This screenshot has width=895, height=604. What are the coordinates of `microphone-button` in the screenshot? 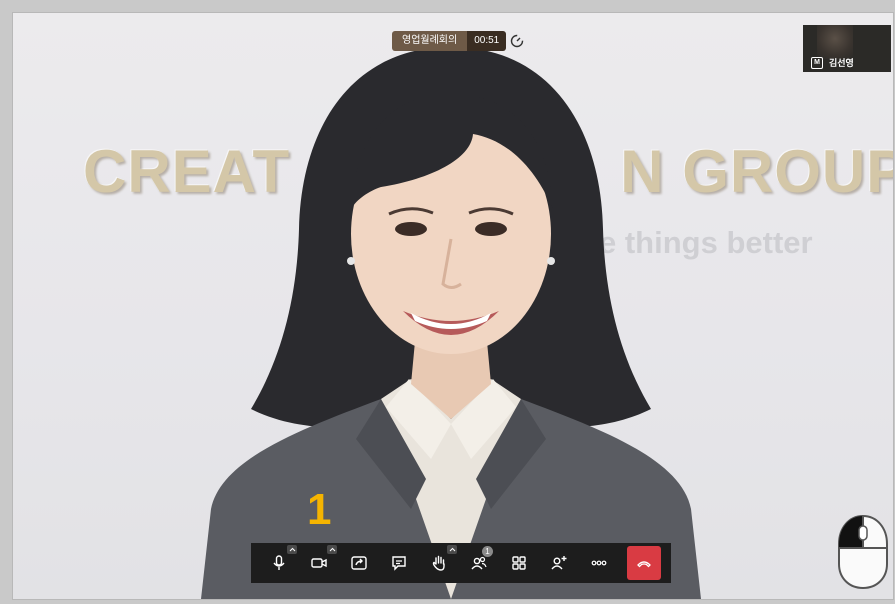 It's located at (279, 563).